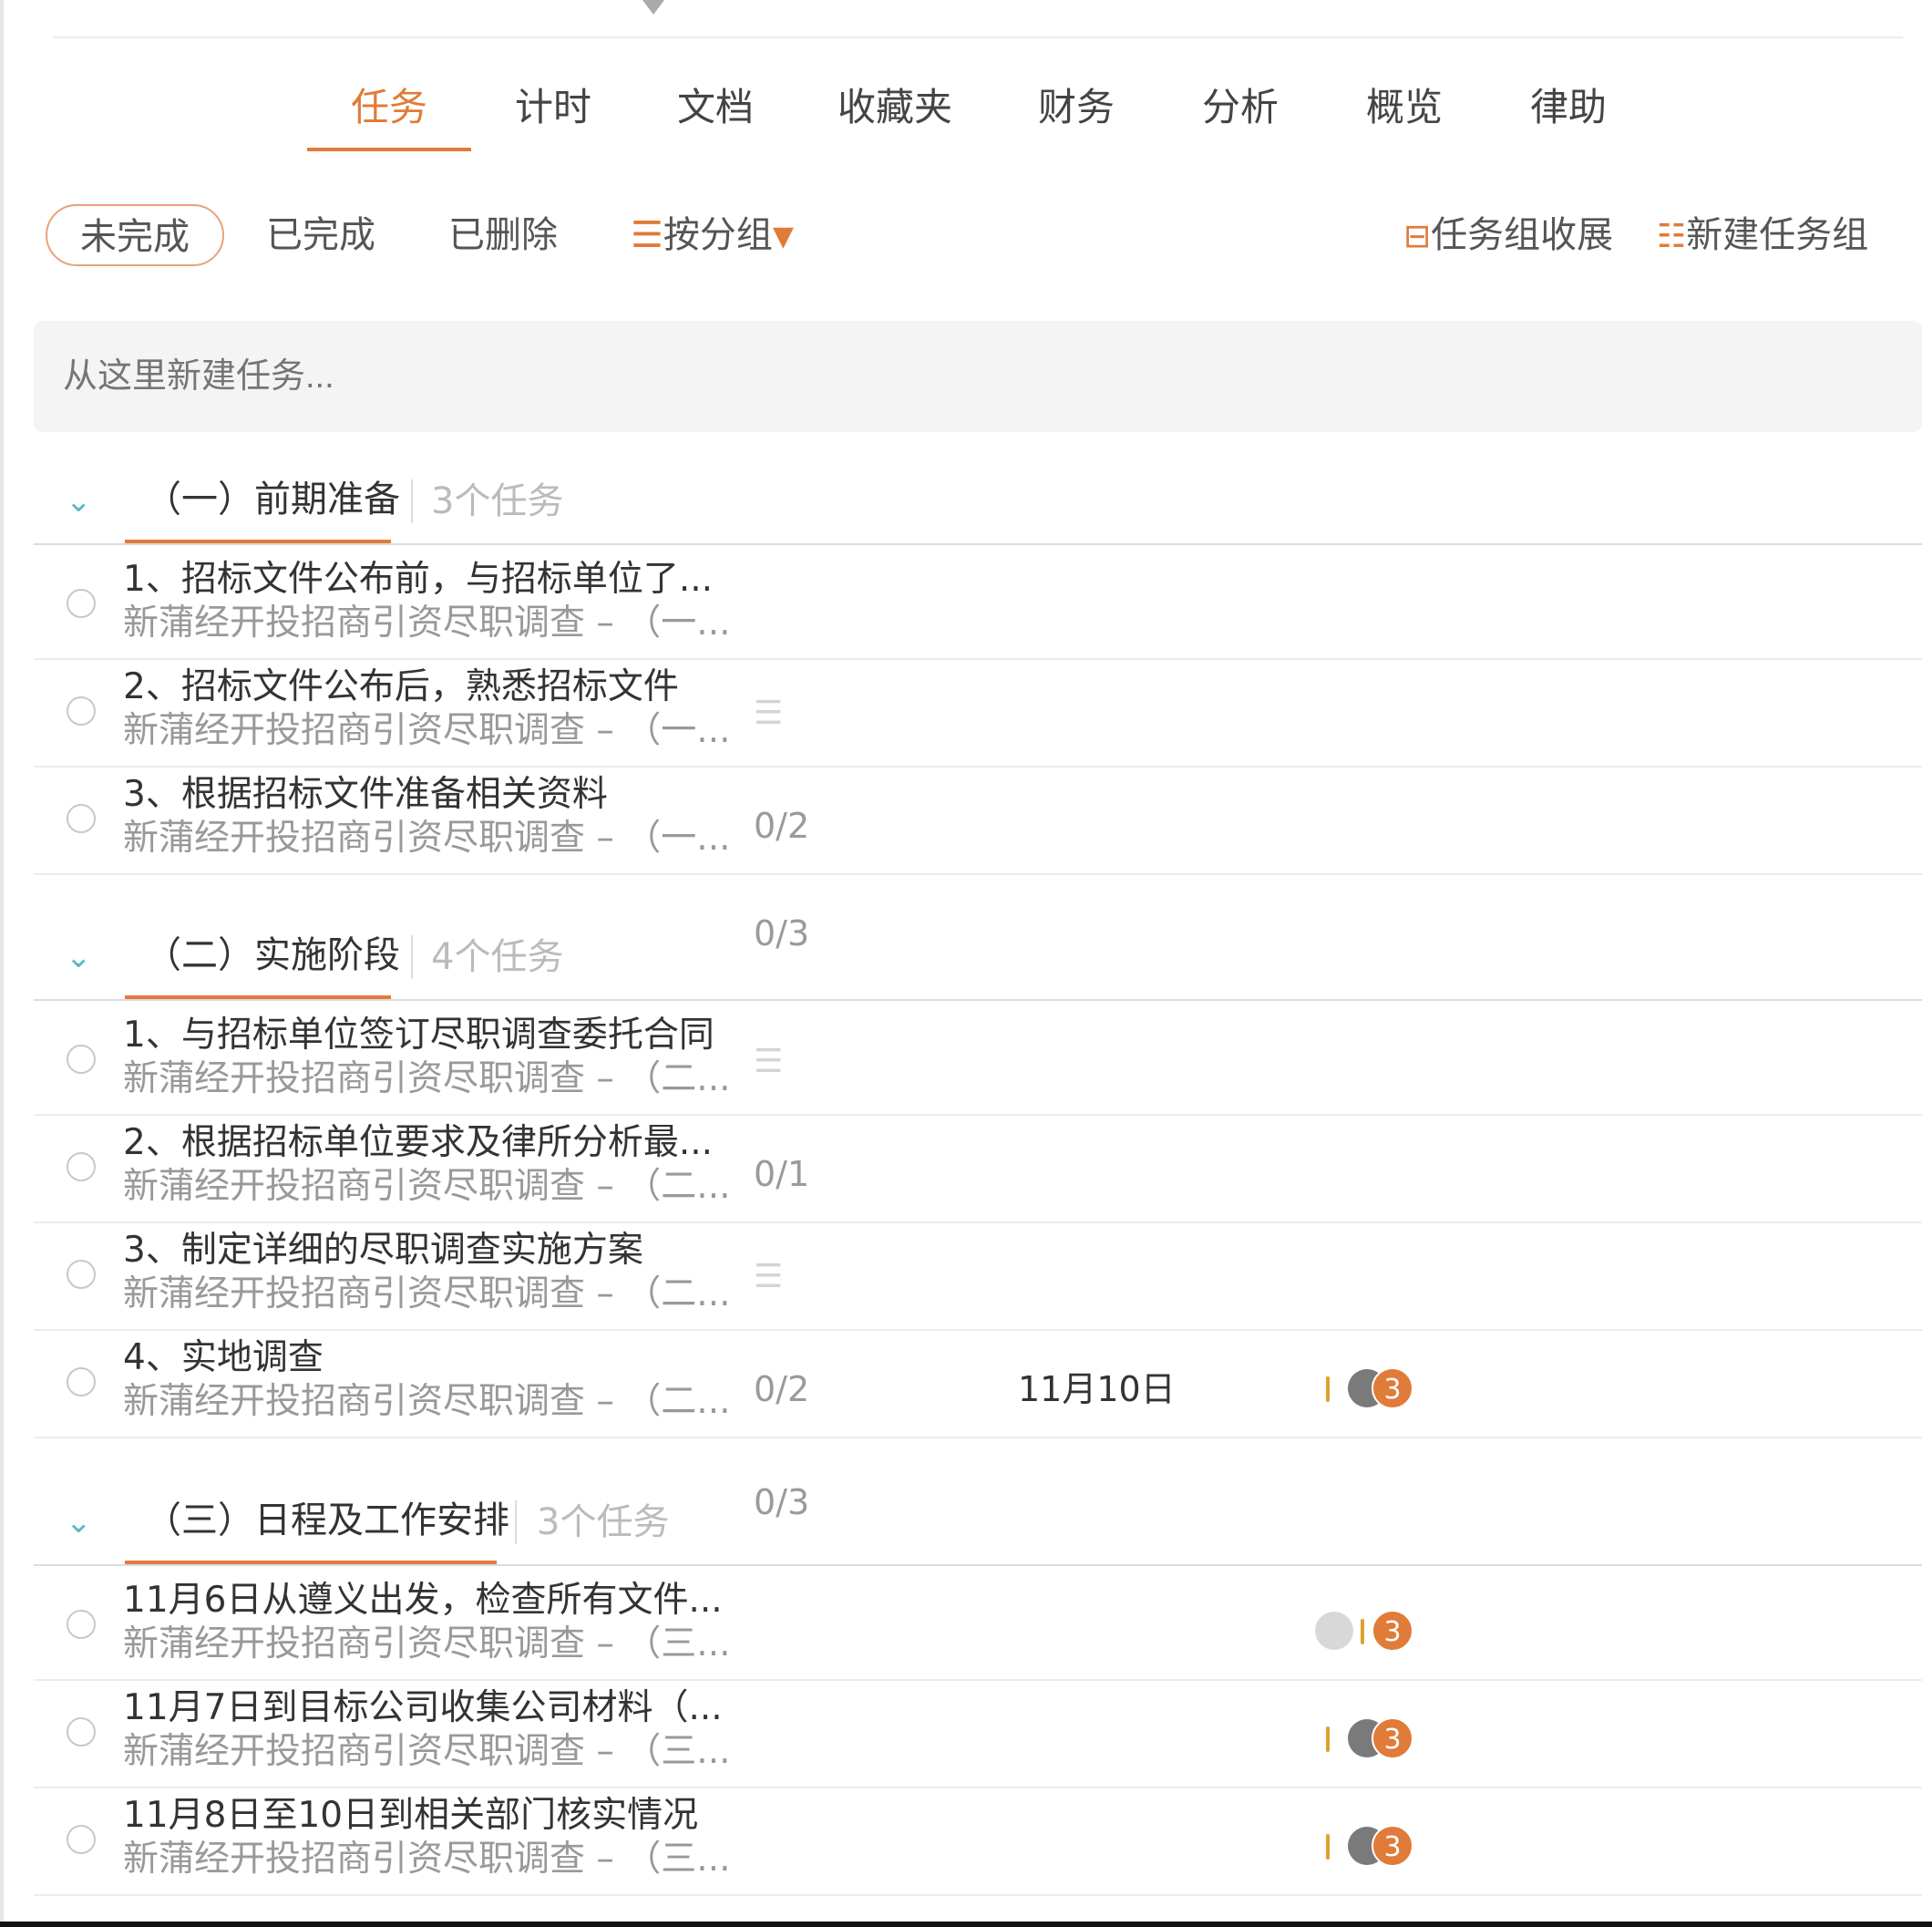 The height and width of the screenshot is (1927, 1932). What do you see at coordinates (653, 7) in the screenshot?
I see `dropdown-caret-icon` at bounding box center [653, 7].